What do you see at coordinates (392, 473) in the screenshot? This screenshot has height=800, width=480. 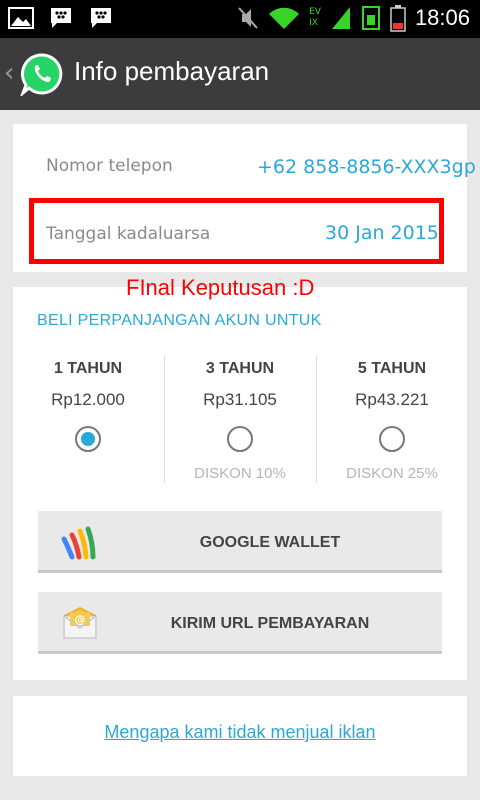 I see `plan-discount: DISKON 25%` at bounding box center [392, 473].